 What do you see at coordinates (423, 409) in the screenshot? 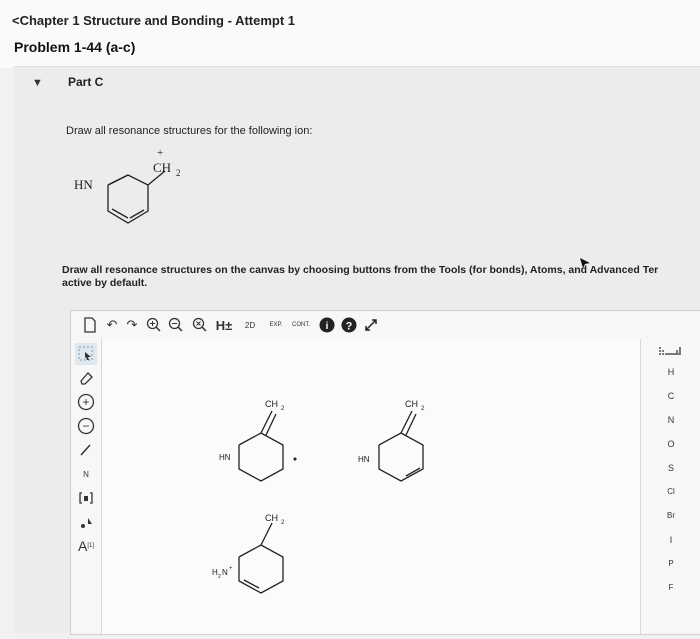
I see `s2-ch2-sub: 2` at bounding box center [423, 409].